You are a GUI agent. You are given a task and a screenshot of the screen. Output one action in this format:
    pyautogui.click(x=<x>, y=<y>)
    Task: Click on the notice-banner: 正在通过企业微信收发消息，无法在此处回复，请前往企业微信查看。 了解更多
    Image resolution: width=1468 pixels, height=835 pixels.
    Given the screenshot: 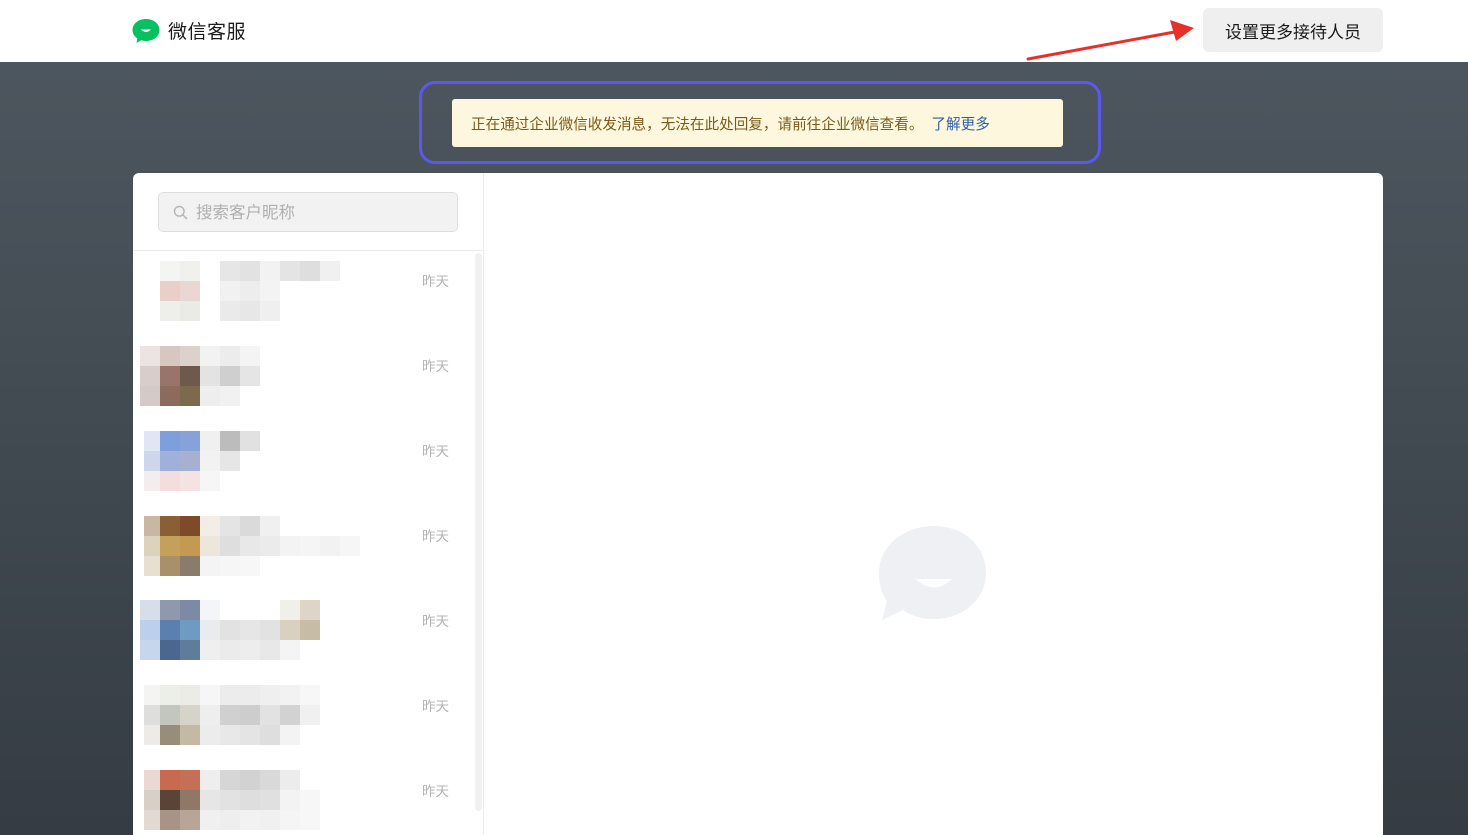 What is the action you would take?
    pyautogui.click(x=757, y=123)
    